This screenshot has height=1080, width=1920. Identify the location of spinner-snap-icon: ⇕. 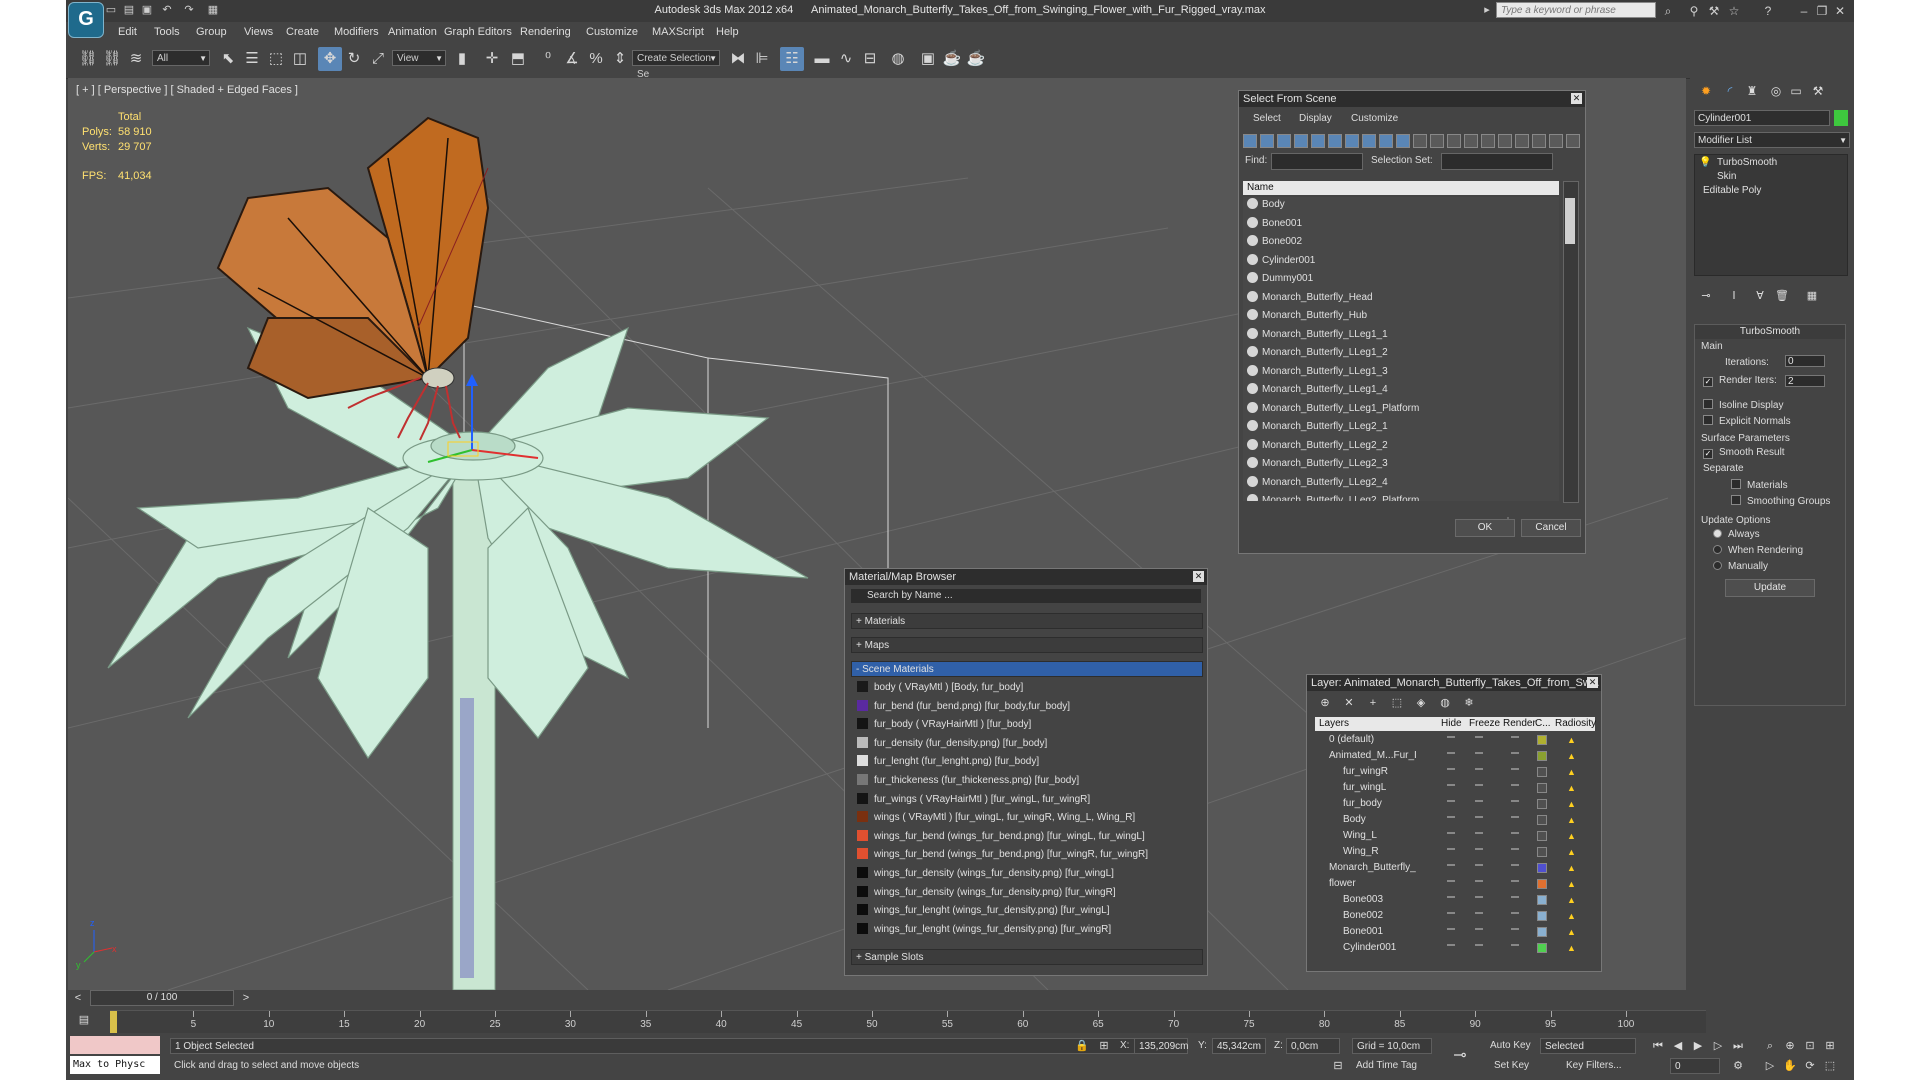
(620, 59).